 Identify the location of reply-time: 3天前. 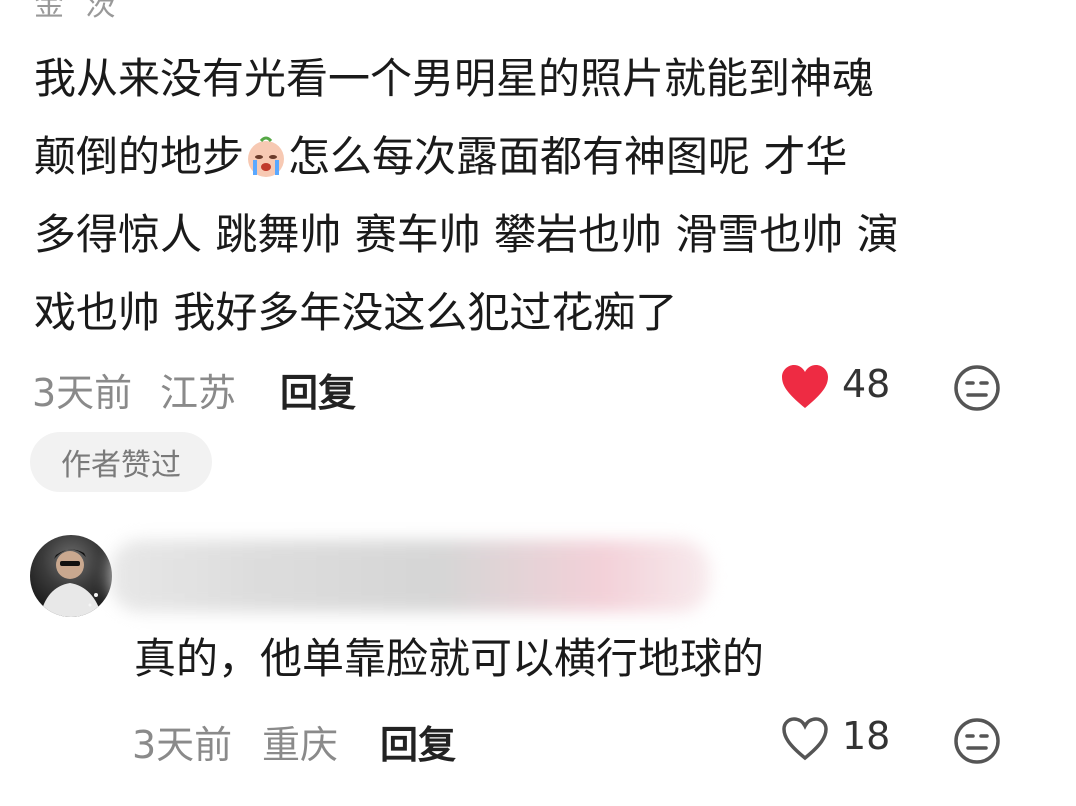
(182, 745).